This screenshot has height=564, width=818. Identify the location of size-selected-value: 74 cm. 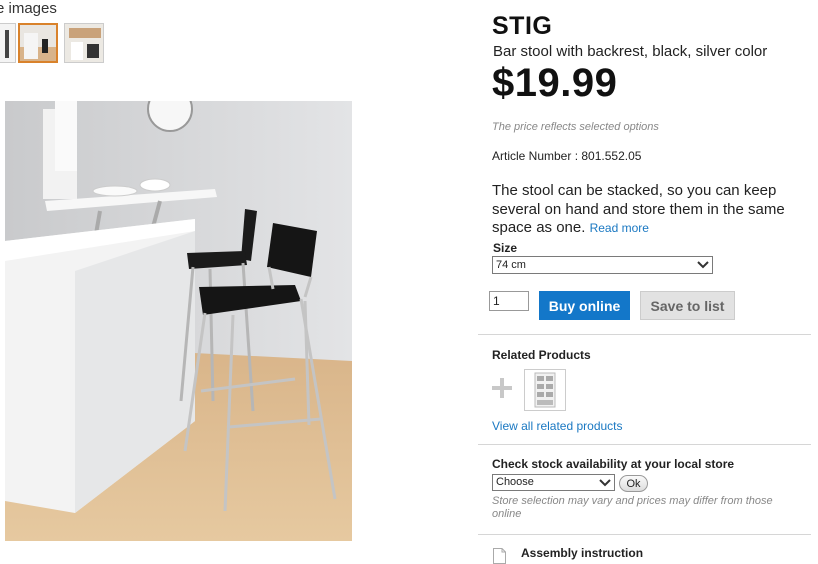
(511, 265).